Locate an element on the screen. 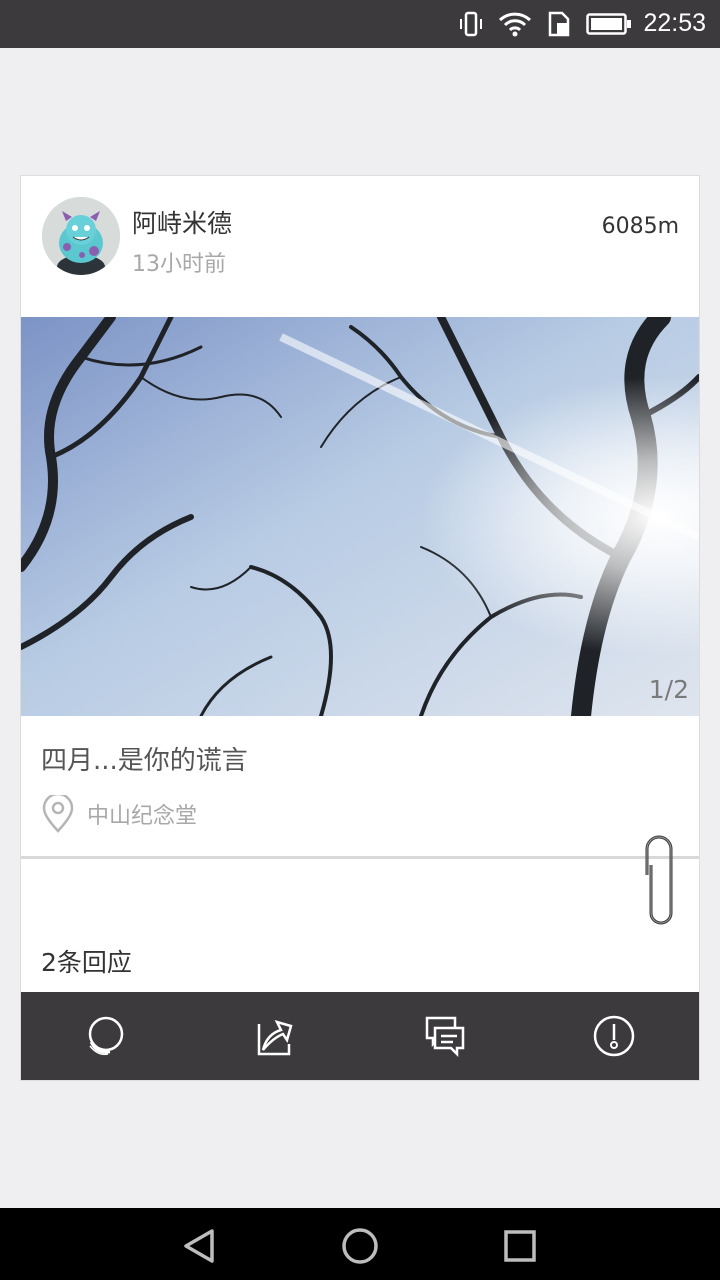  report-icon is located at coordinates (614, 1036).